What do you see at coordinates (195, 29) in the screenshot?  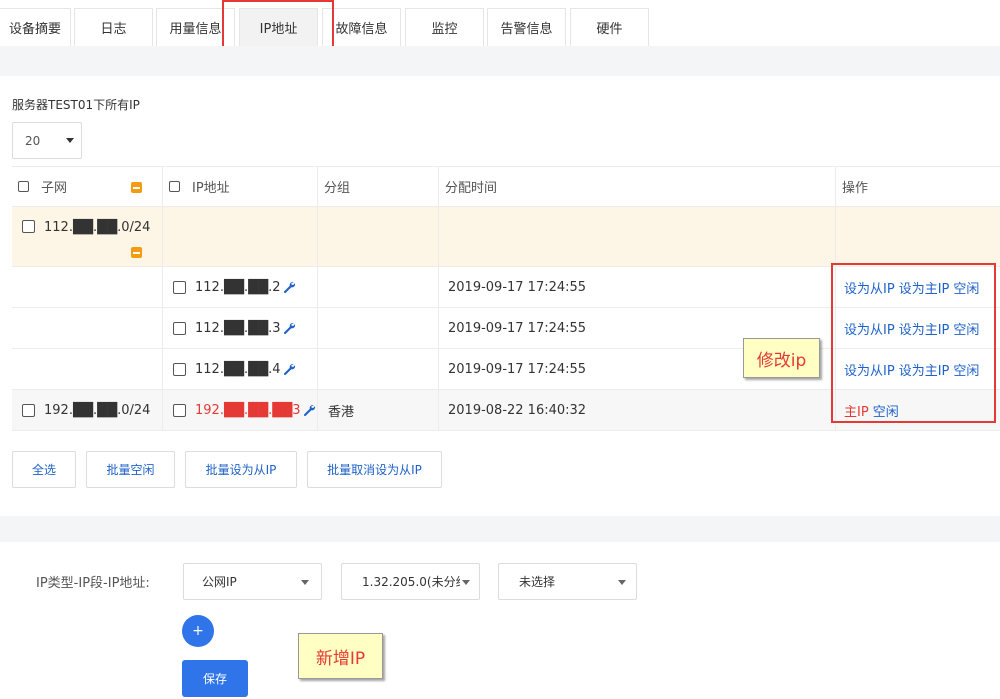 I see `tab-label: 用量信息` at bounding box center [195, 29].